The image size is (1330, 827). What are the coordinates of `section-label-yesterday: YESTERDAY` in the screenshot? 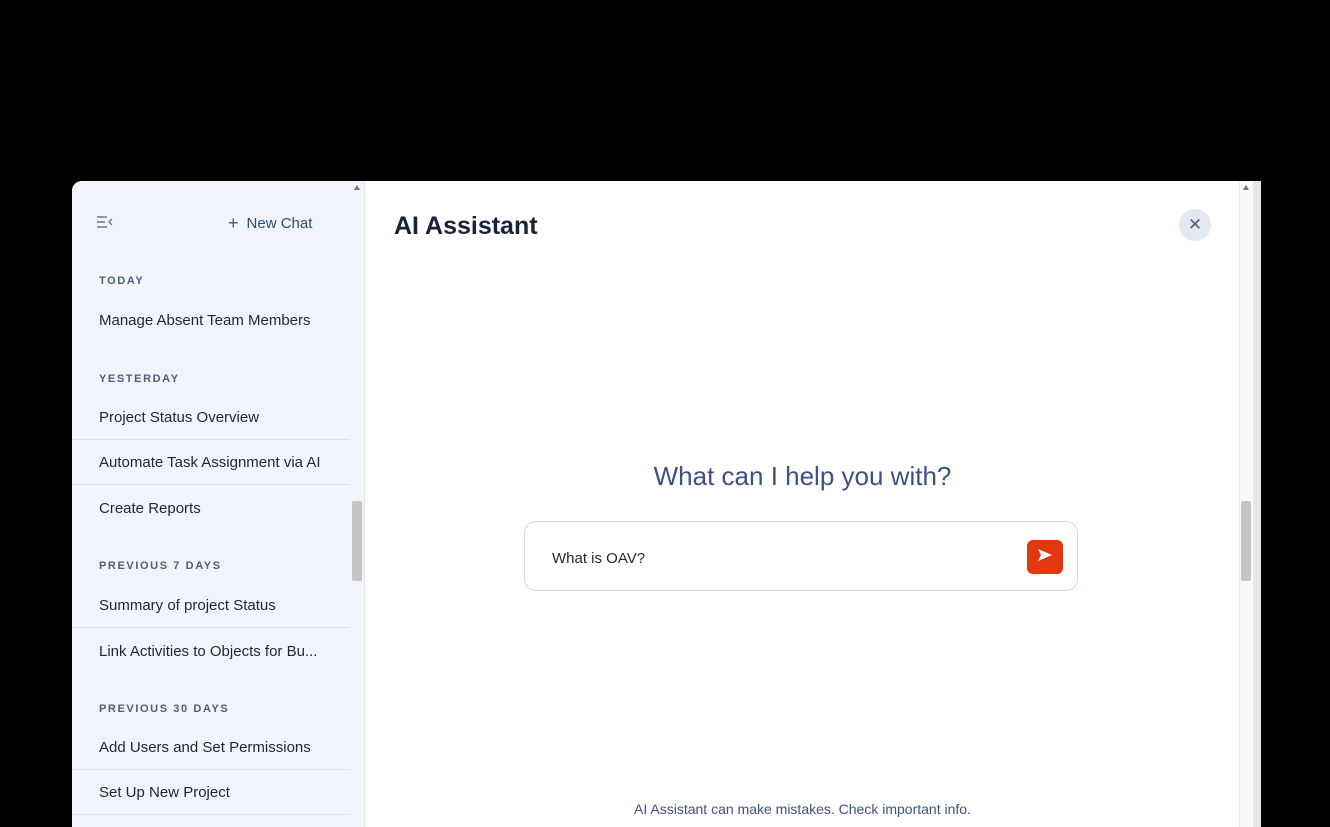 It's located at (139, 379).